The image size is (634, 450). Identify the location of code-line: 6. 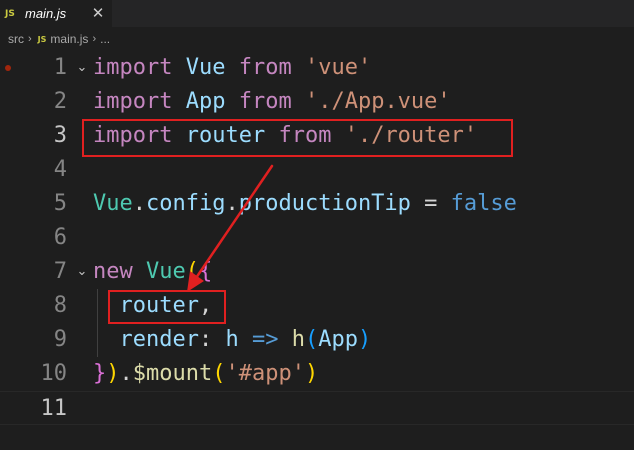
(317, 238).